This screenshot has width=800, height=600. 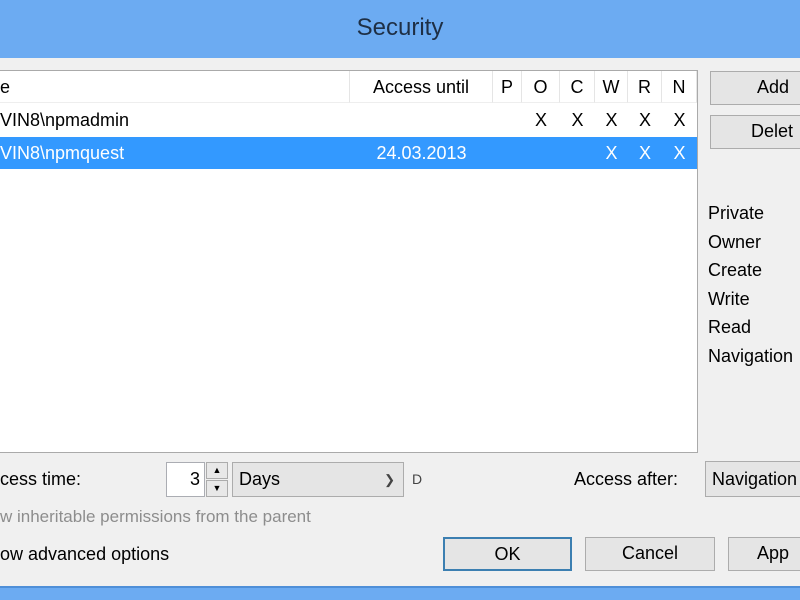 I want to click on access-time-input: 3, so click(x=185, y=479).